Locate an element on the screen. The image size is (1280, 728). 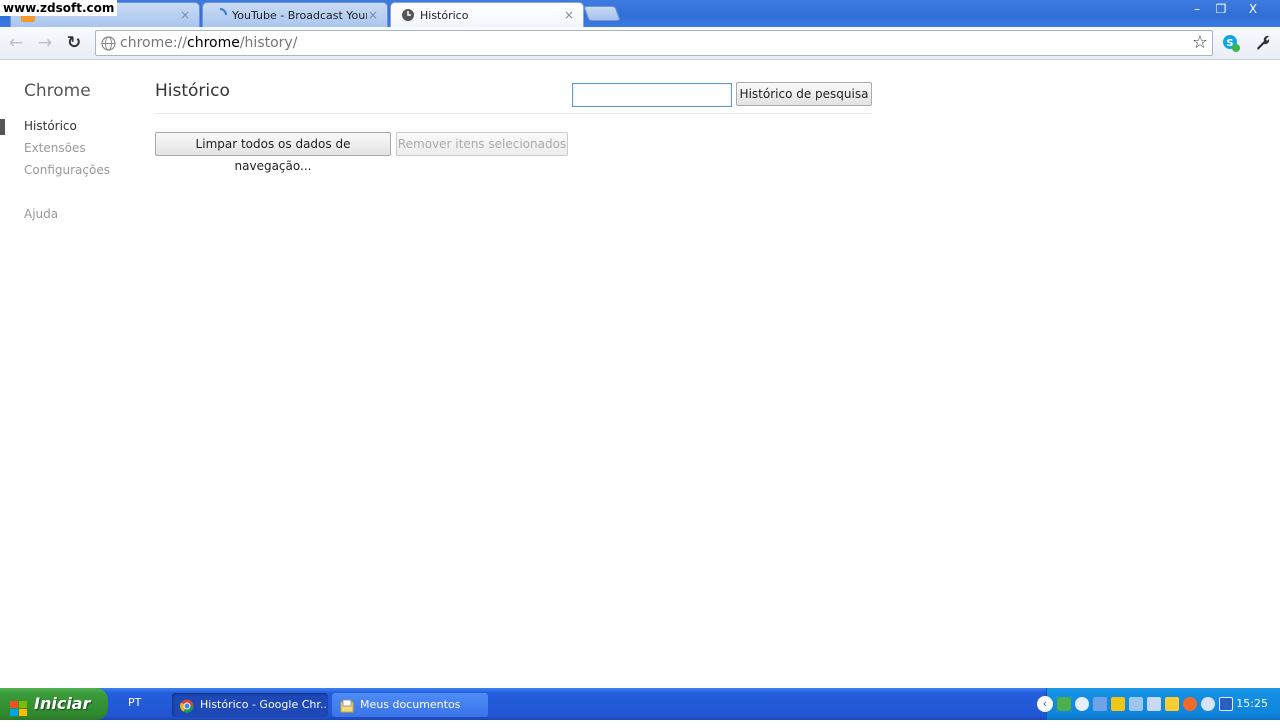
tab-title: YouTube - Broadcast Yourself is located at coordinates (299, 15).